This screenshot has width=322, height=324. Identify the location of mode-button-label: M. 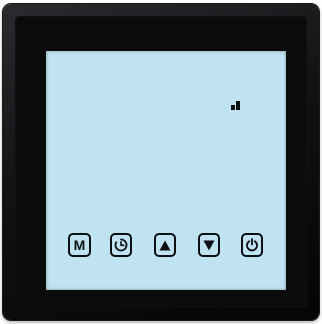
(79, 245).